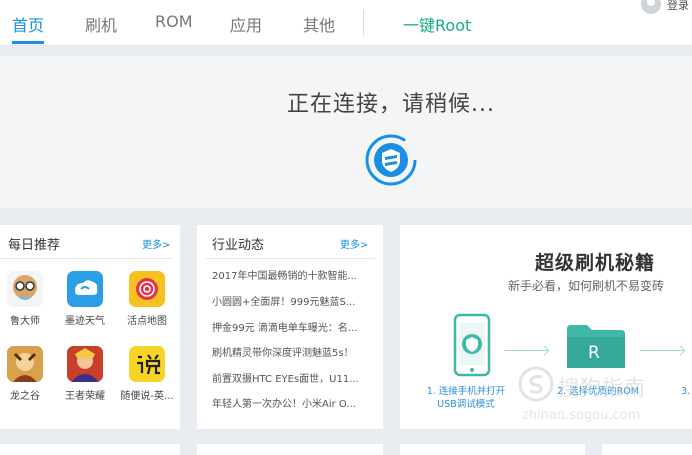 This screenshot has width=692, height=455. Describe the element at coordinates (594, 353) in the screenshot. I see `folder-letter: R` at that location.